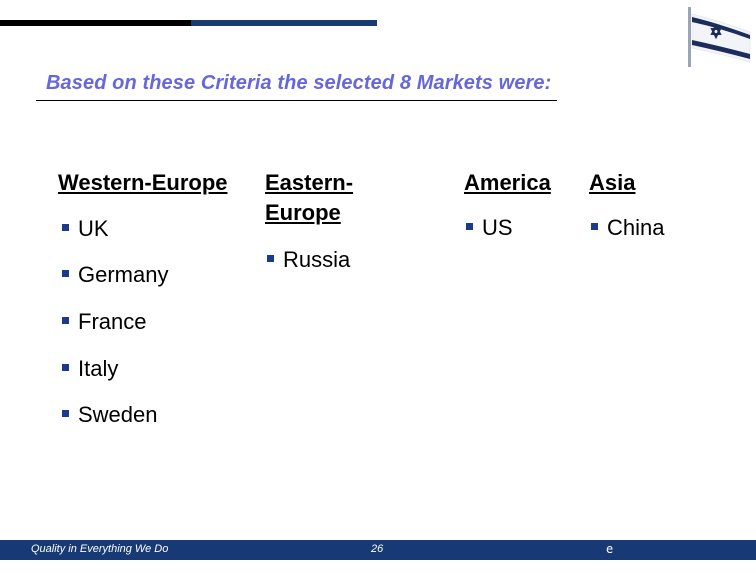  I want to click on footer-mark: e, so click(610, 549).